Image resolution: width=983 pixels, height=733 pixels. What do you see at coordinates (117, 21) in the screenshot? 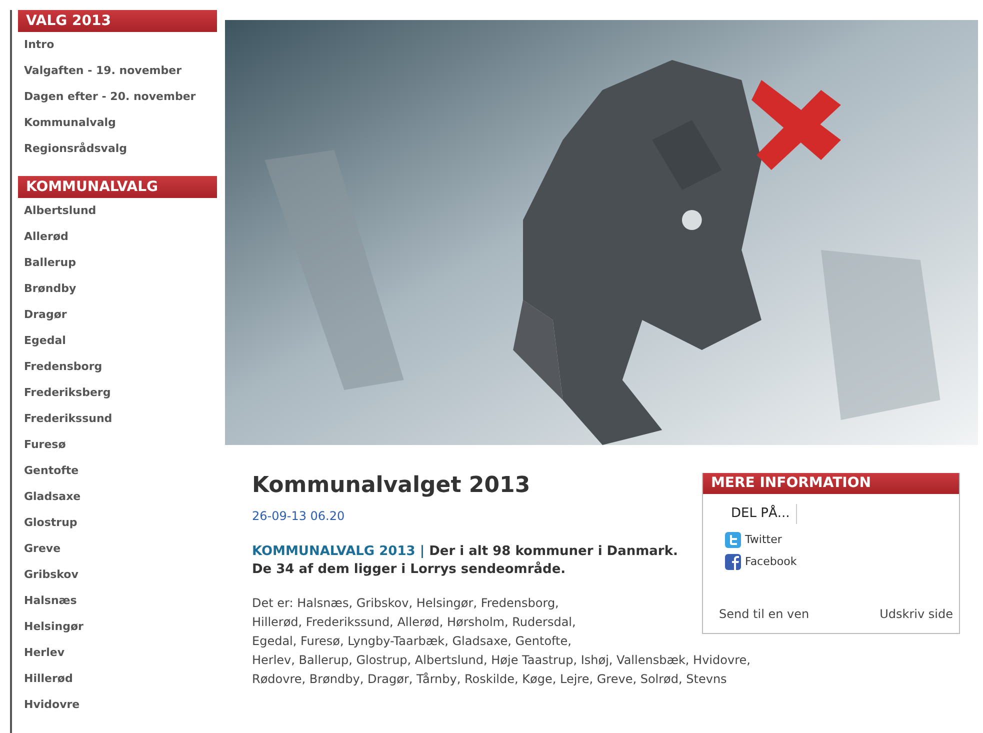
I see `sidebar-heading: VALG 2013` at bounding box center [117, 21].